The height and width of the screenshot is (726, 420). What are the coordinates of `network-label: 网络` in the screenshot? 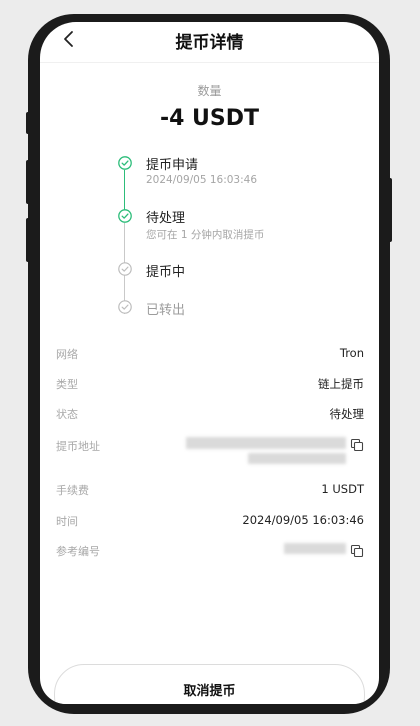 It's located at (67, 354).